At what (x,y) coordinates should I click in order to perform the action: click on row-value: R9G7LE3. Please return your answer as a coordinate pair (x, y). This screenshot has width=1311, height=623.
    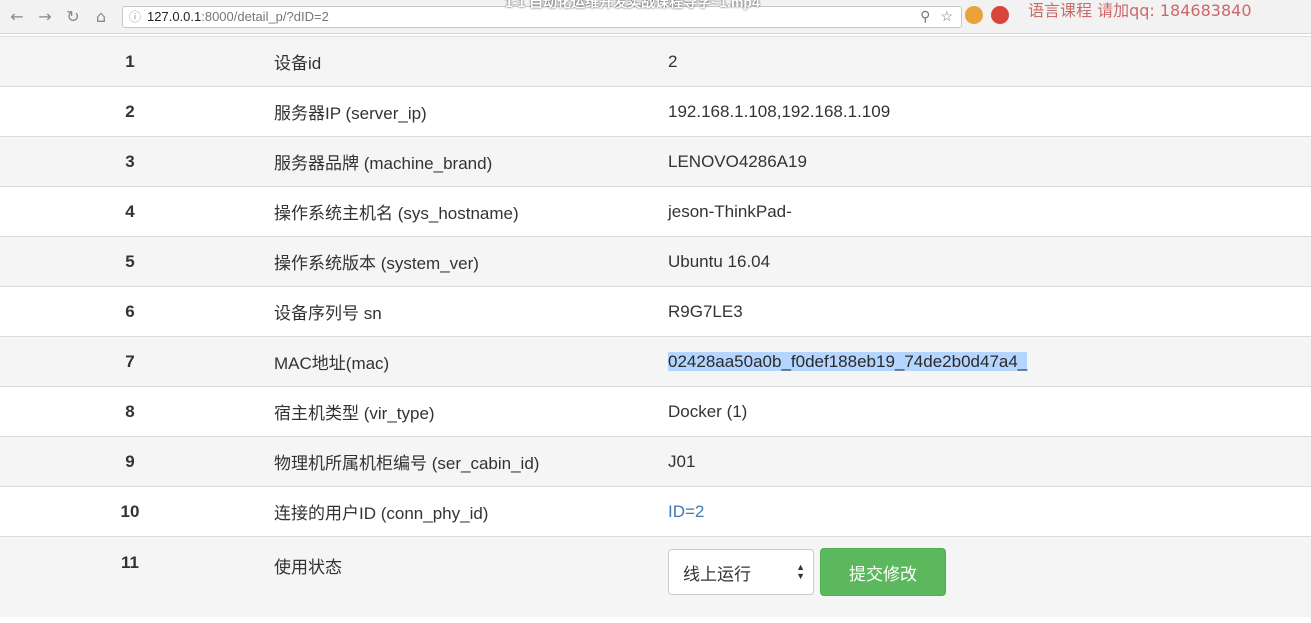
    Looking at the image, I should click on (983, 311).